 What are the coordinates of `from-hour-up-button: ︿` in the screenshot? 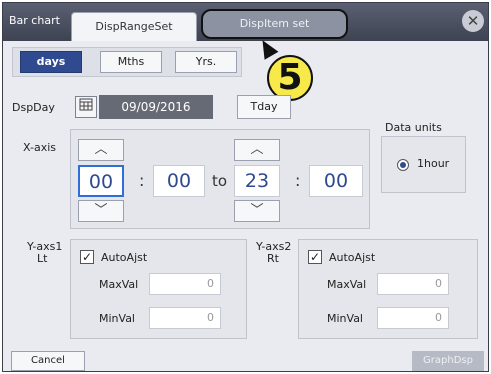 It's located at (101, 150).